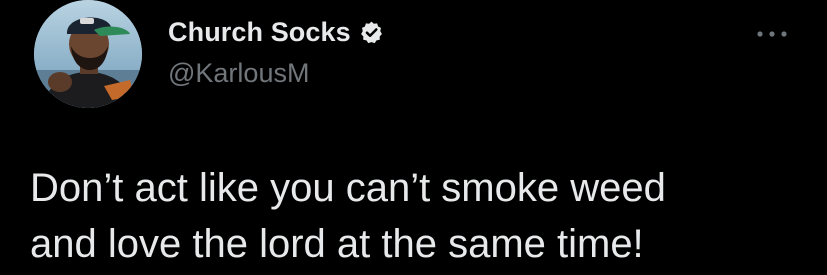  I want to click on more-options-button, so click(772, 34).